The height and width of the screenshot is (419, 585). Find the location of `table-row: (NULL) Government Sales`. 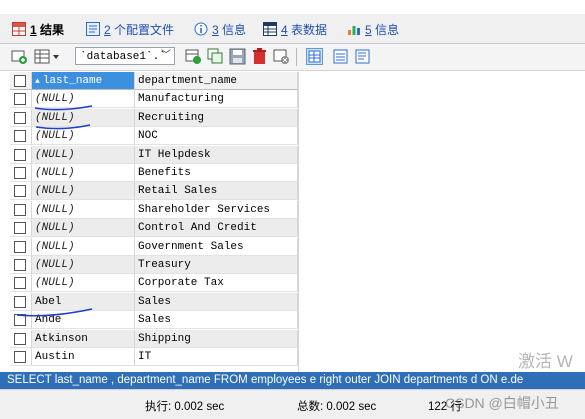

table-row: (NULL) Government Sales is located at coordinates (154, 246).